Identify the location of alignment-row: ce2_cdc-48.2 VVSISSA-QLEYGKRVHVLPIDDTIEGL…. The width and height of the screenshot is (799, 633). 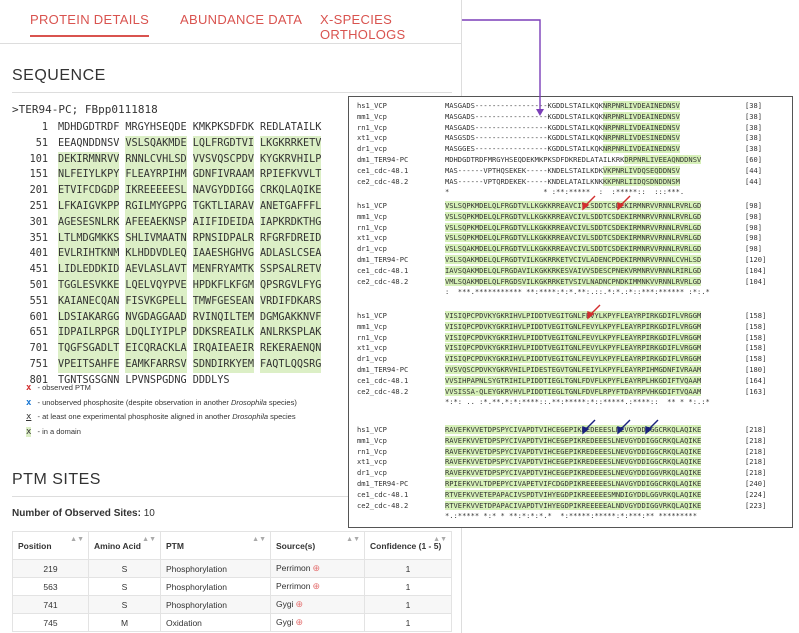
(561, 391).